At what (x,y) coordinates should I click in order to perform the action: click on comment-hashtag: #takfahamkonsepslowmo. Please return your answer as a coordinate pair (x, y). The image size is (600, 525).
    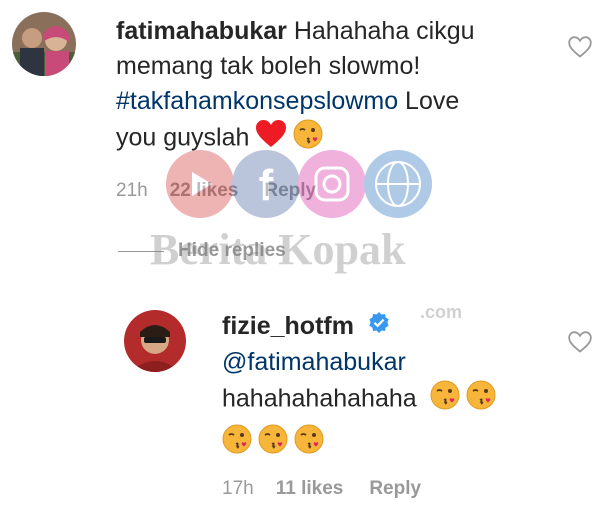
    Looking at the image, I should click on (257, 101).